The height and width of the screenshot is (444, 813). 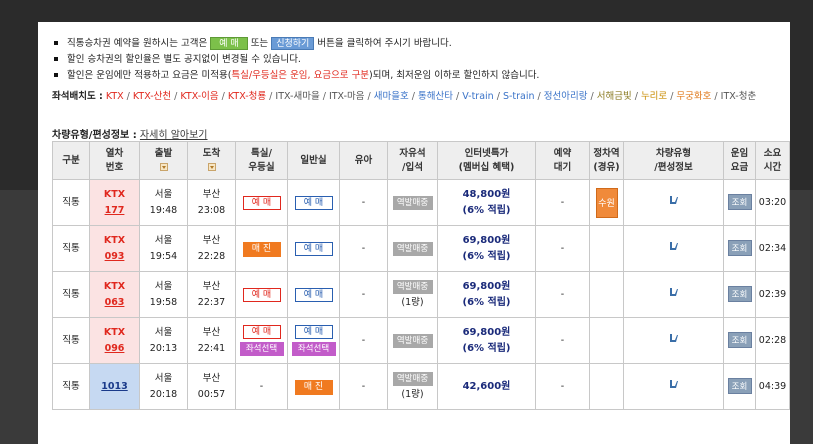 What do you see at coordinates (297, 96) in the screenshot?
I see `seat-map-link: ITX-새마을` at bounding box center [297, 96].